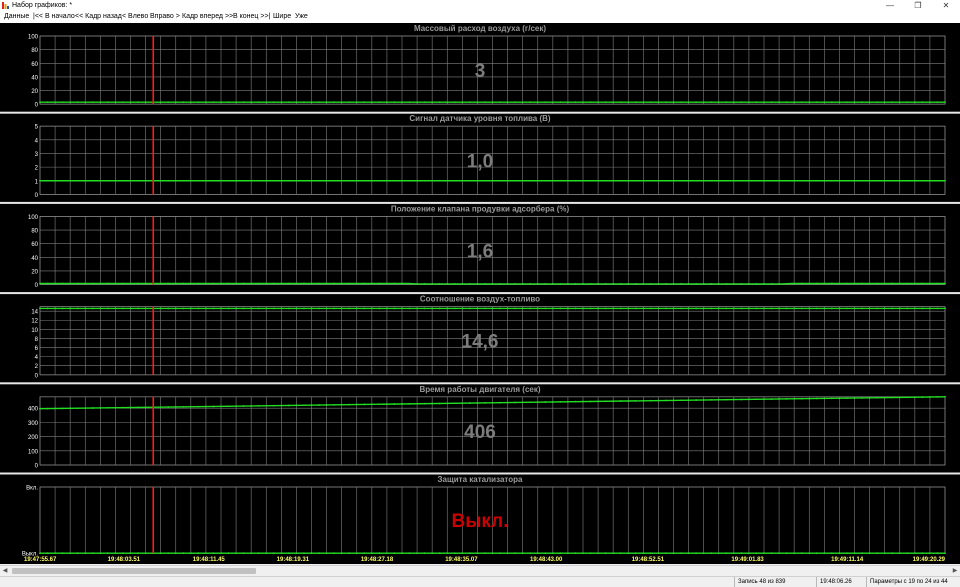  I want to click on menu-narrower: Уже, so click(301, 17).